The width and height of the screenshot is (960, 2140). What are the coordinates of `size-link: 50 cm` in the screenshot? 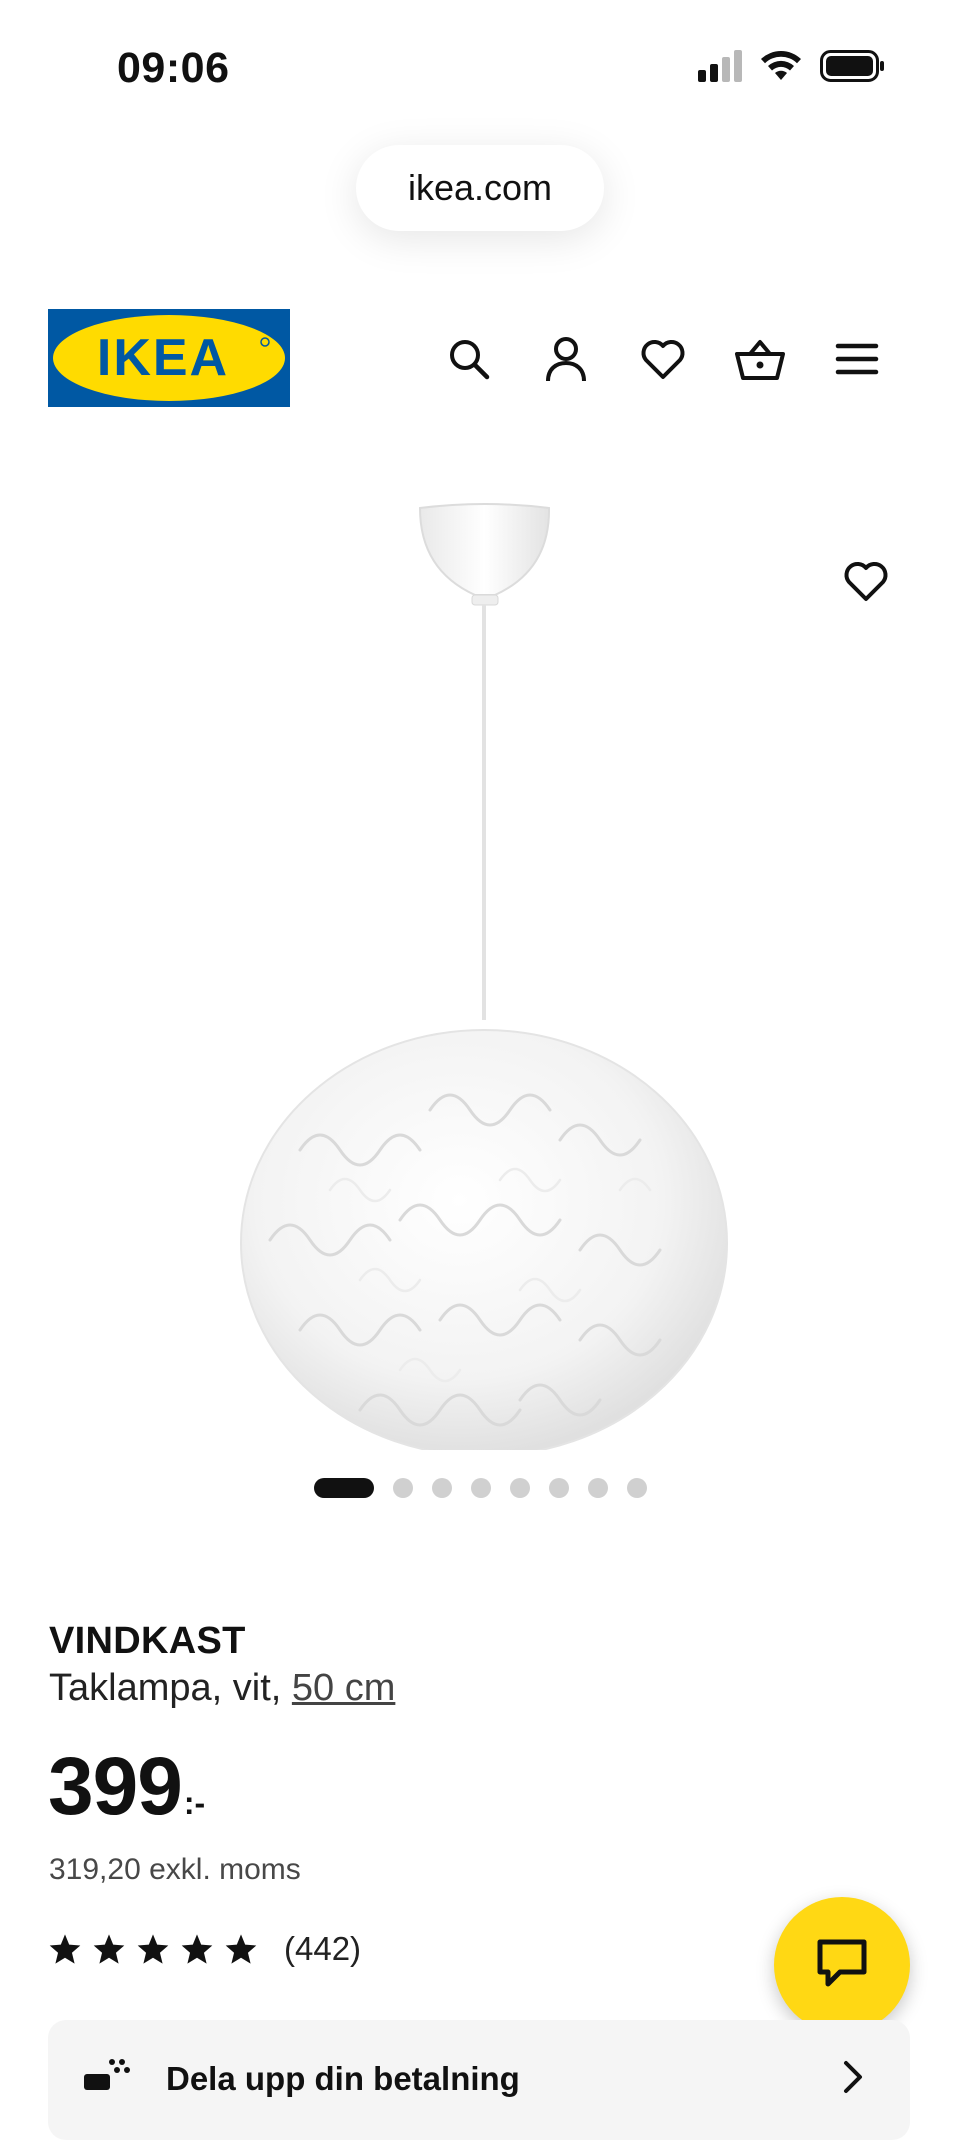 It's located at (343, 1688).